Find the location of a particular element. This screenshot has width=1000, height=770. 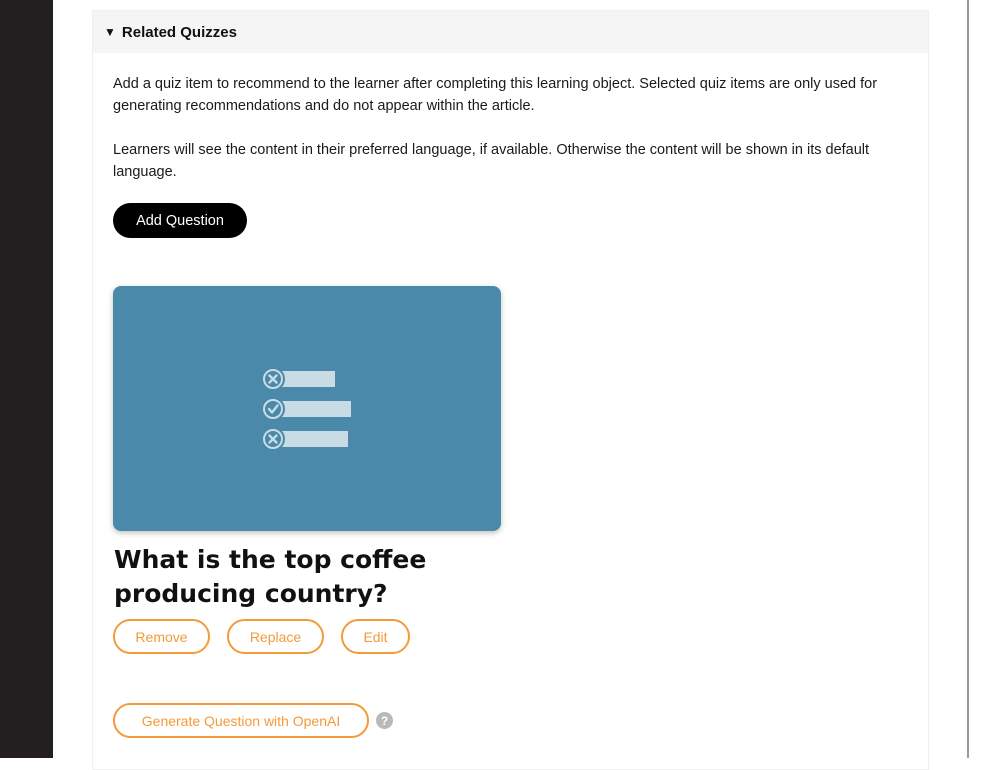

help-question-icon: ? is located at coordinates (384, 720).